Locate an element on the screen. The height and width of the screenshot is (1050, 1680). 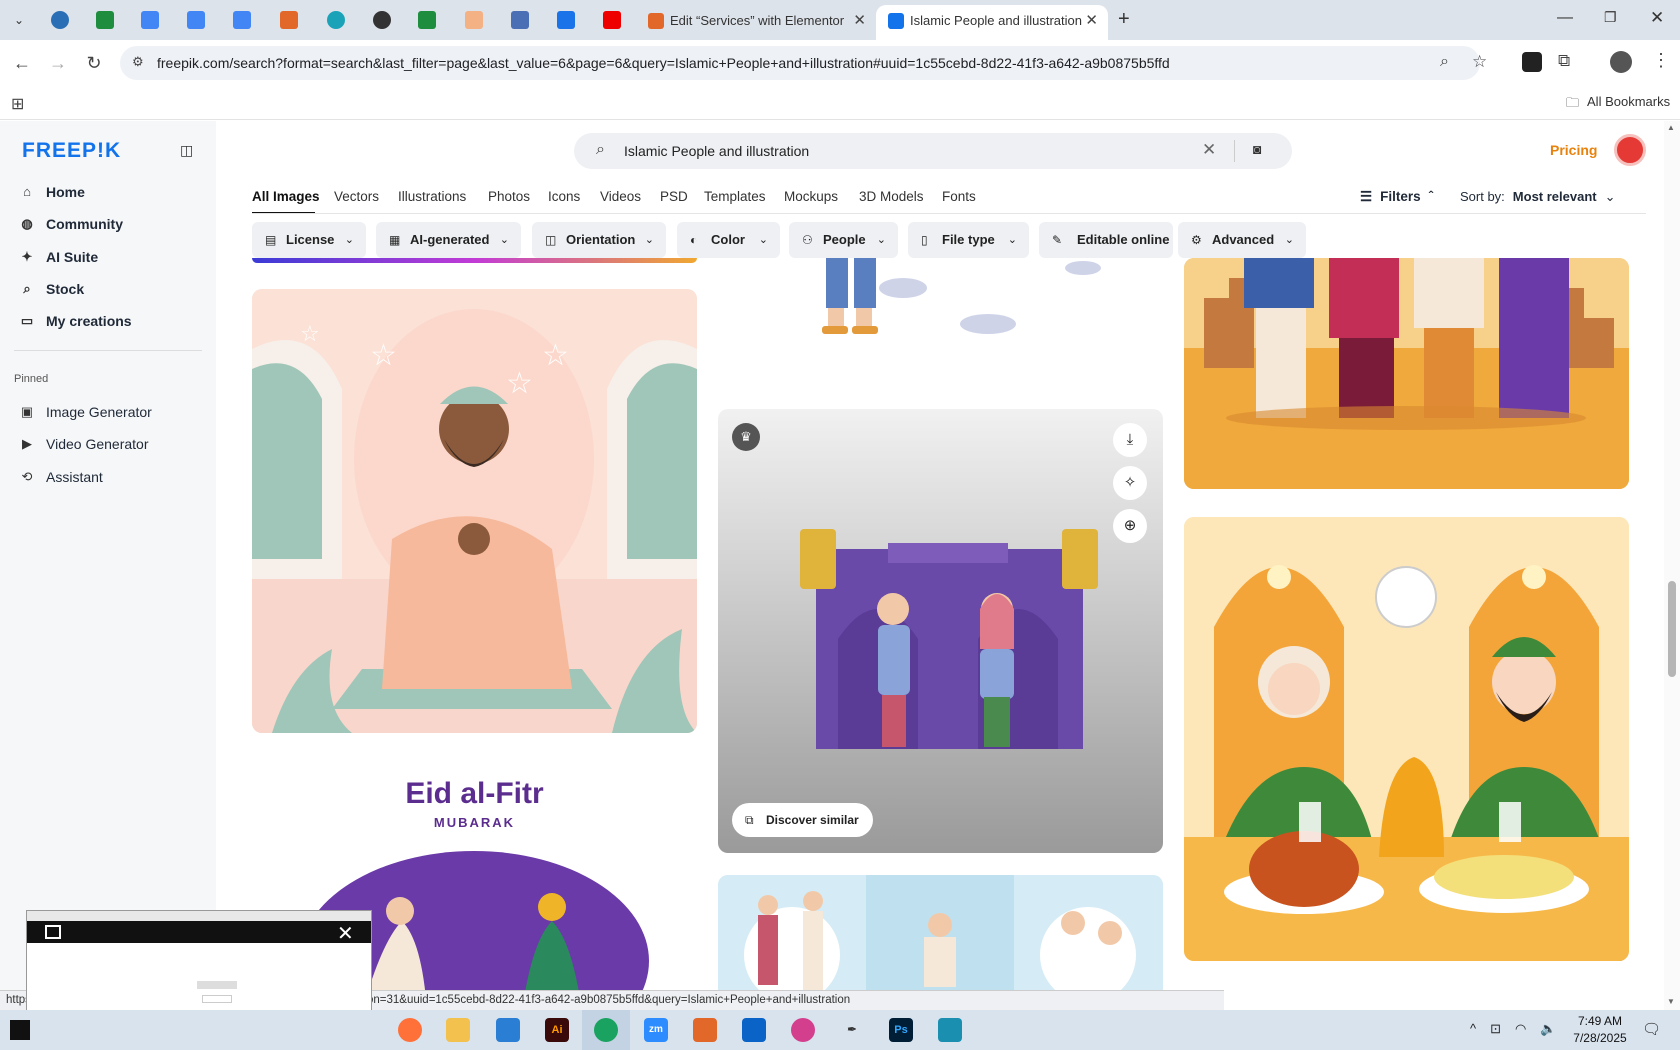
clear-search-icon: ✕ is located at coordinates (1209, 150).